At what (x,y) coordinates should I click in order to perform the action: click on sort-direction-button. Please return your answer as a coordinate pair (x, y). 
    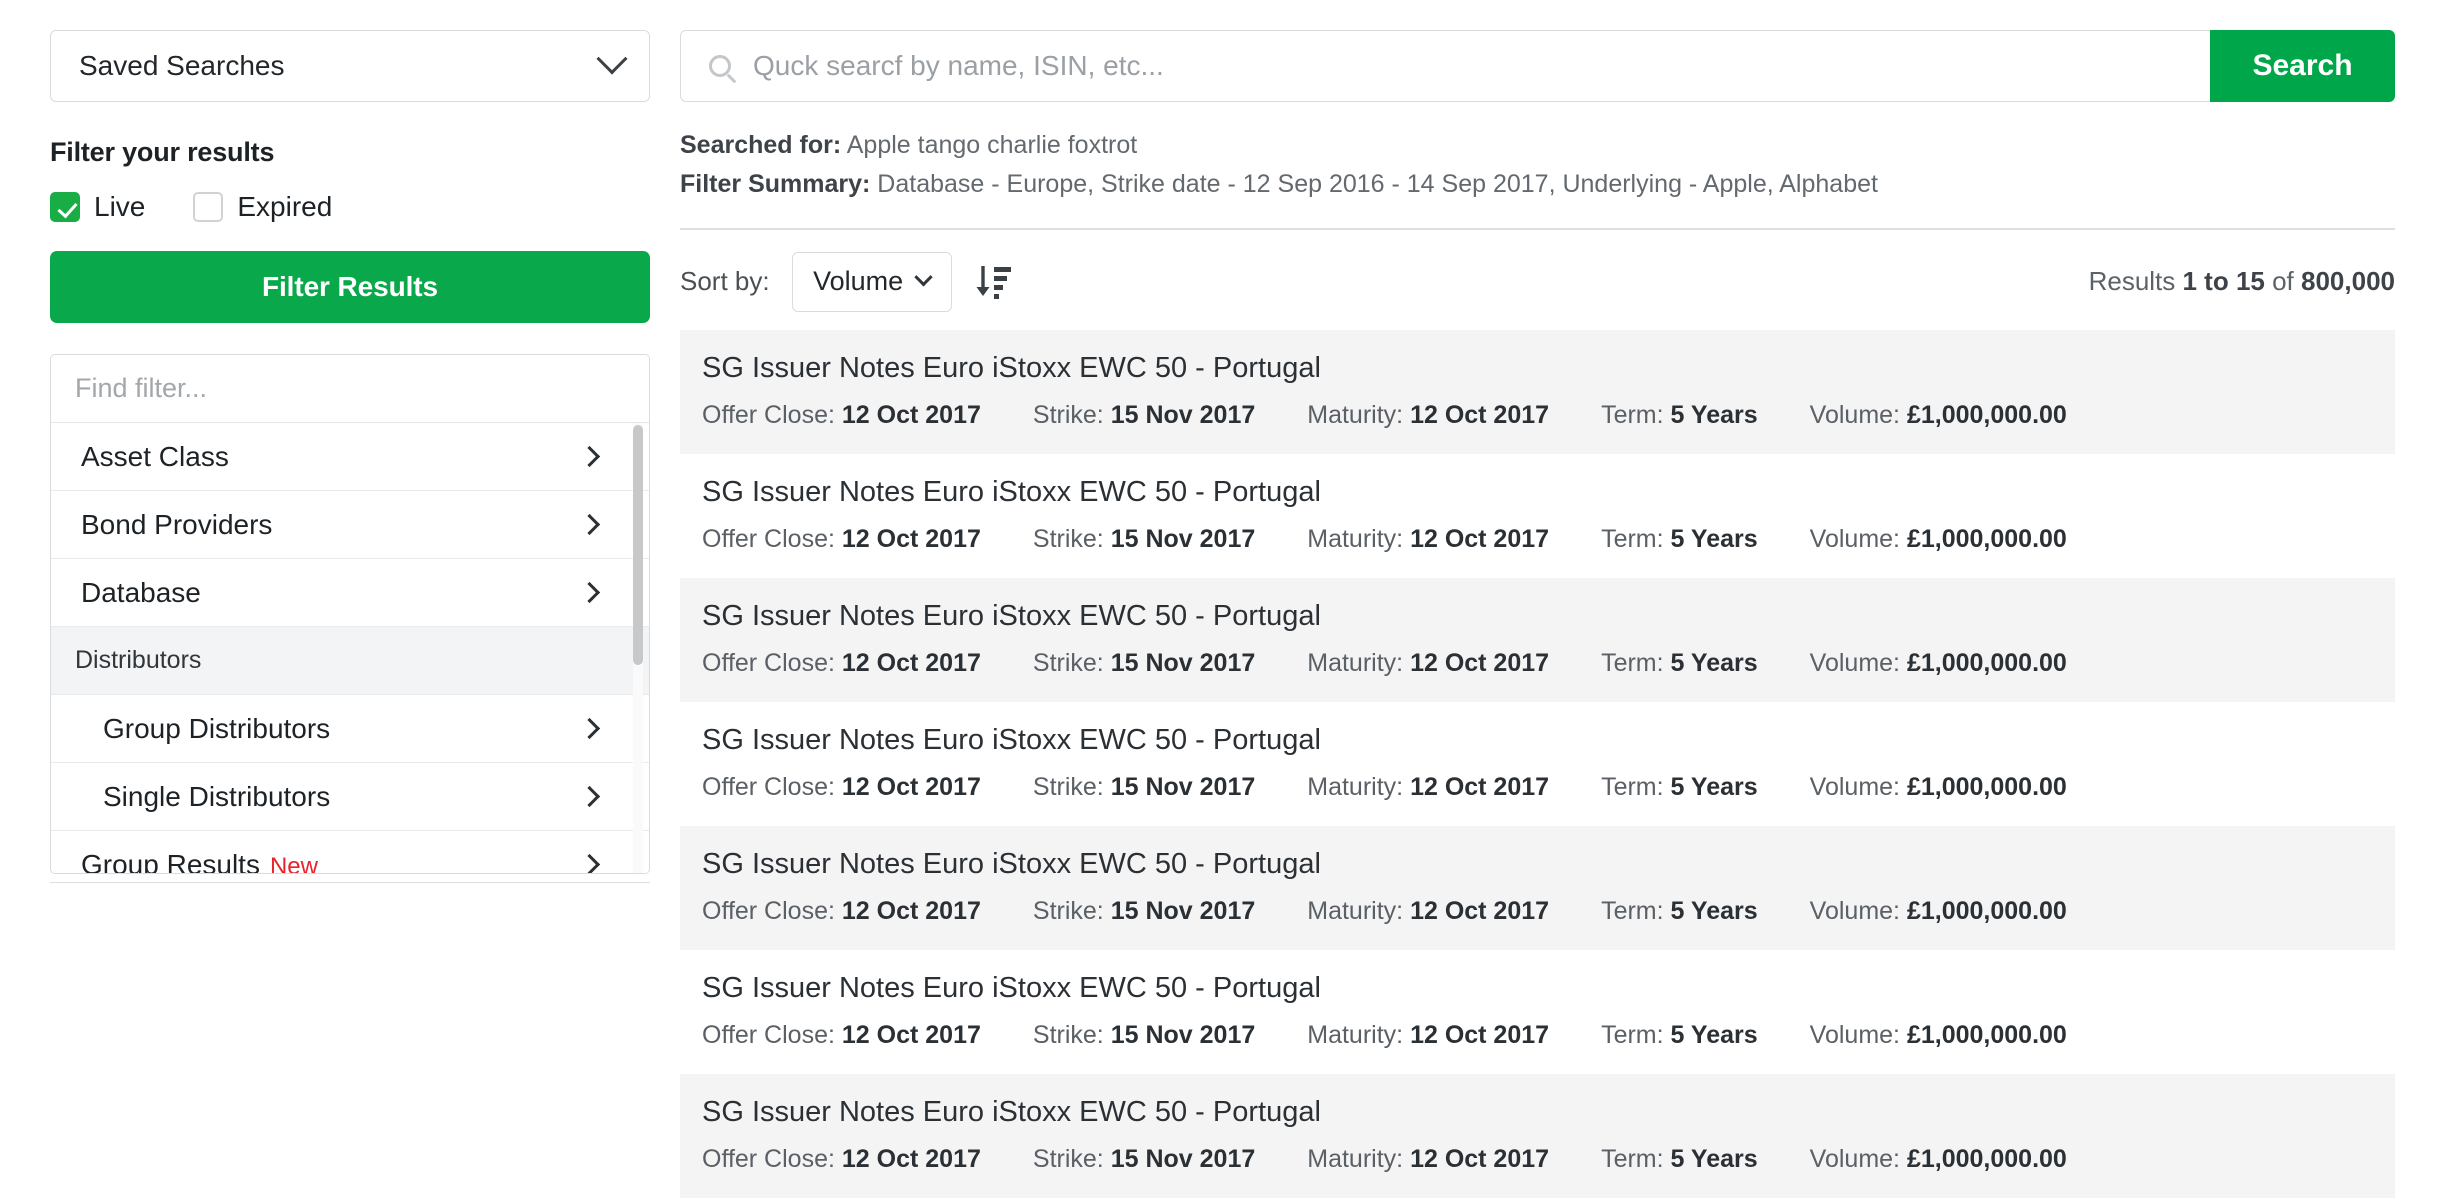
    Looking at the image, I should click on (993, 282).